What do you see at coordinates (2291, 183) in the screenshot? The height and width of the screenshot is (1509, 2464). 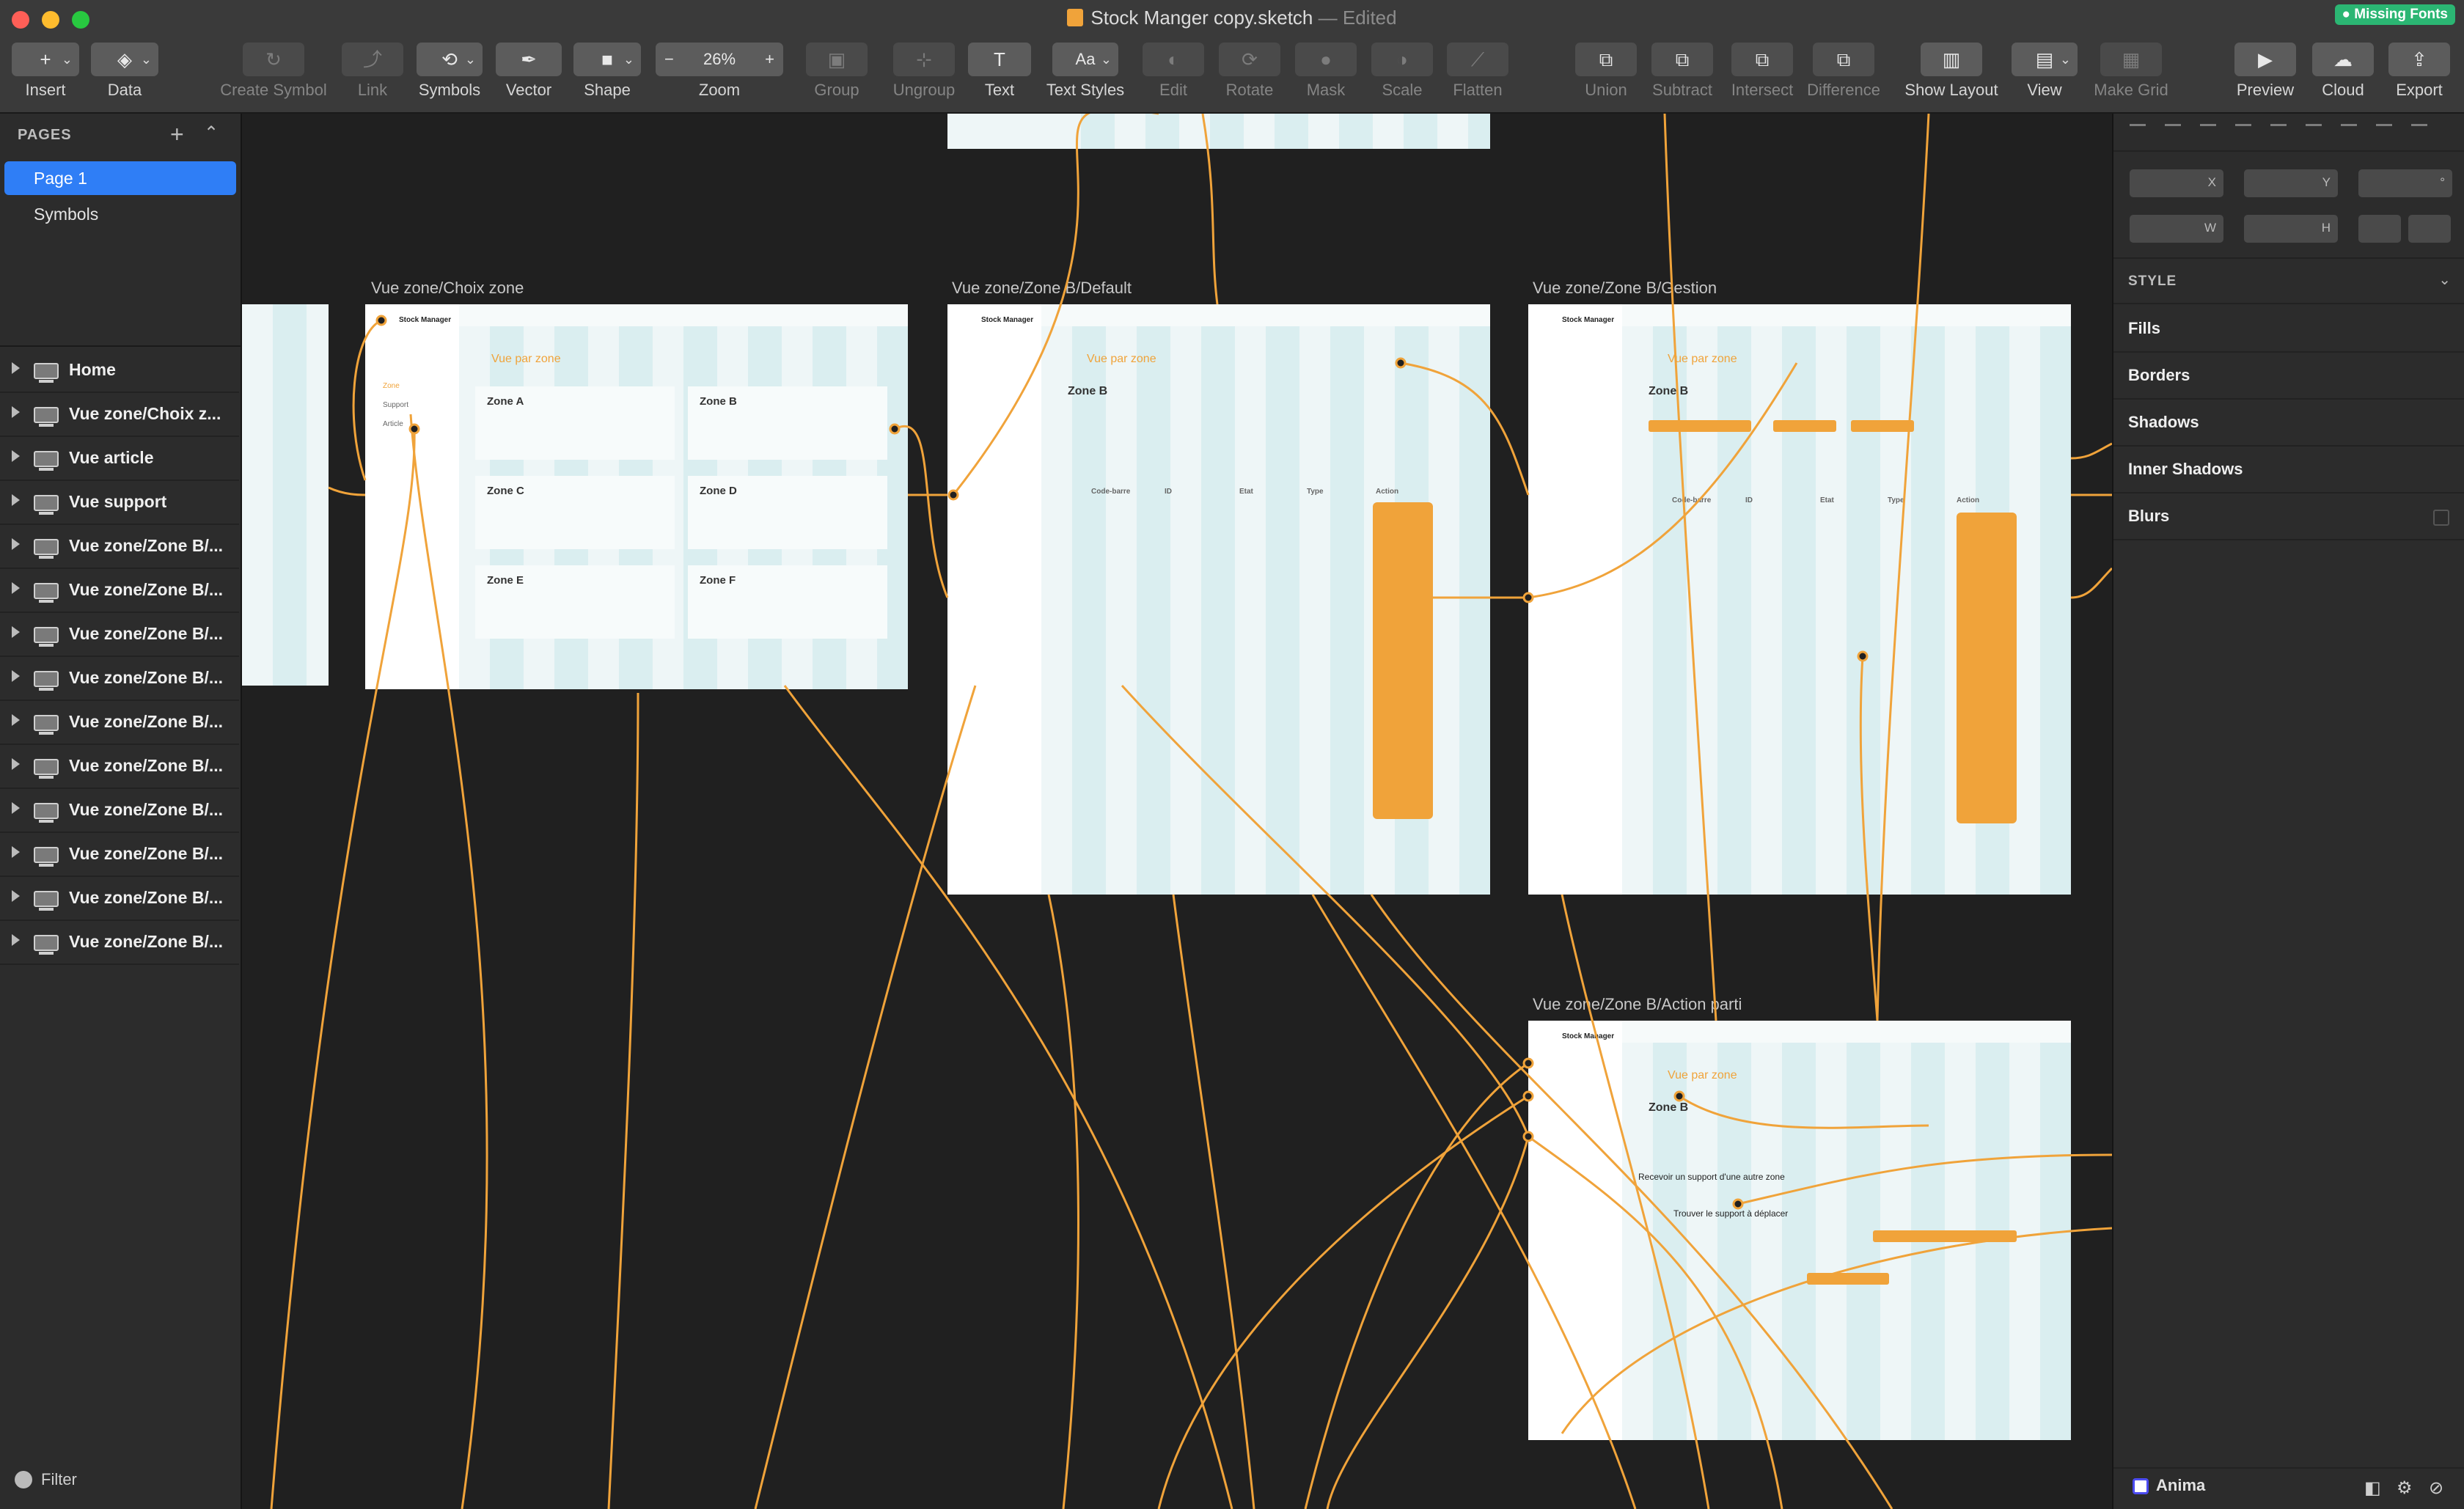 I see `y-field: Y` at bounding box center [2291, 183].